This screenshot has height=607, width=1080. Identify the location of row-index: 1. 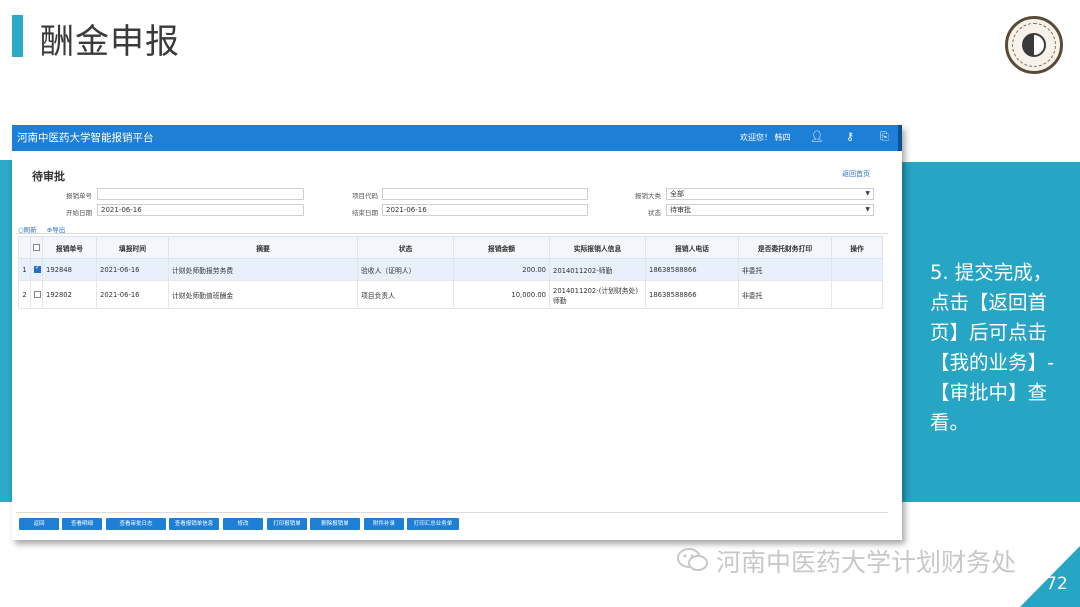
(24, 269).